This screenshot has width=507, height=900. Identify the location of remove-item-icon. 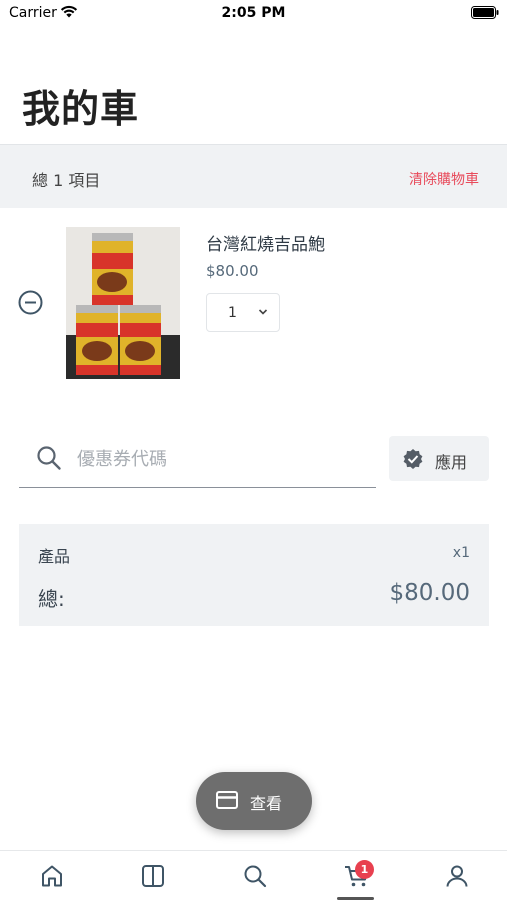
(30, 302).